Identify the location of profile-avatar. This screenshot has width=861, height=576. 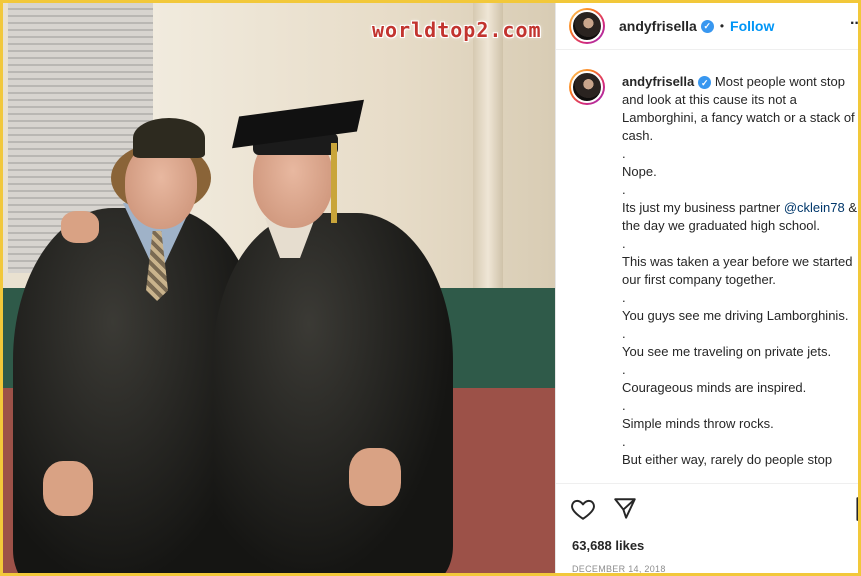
(587, 26).